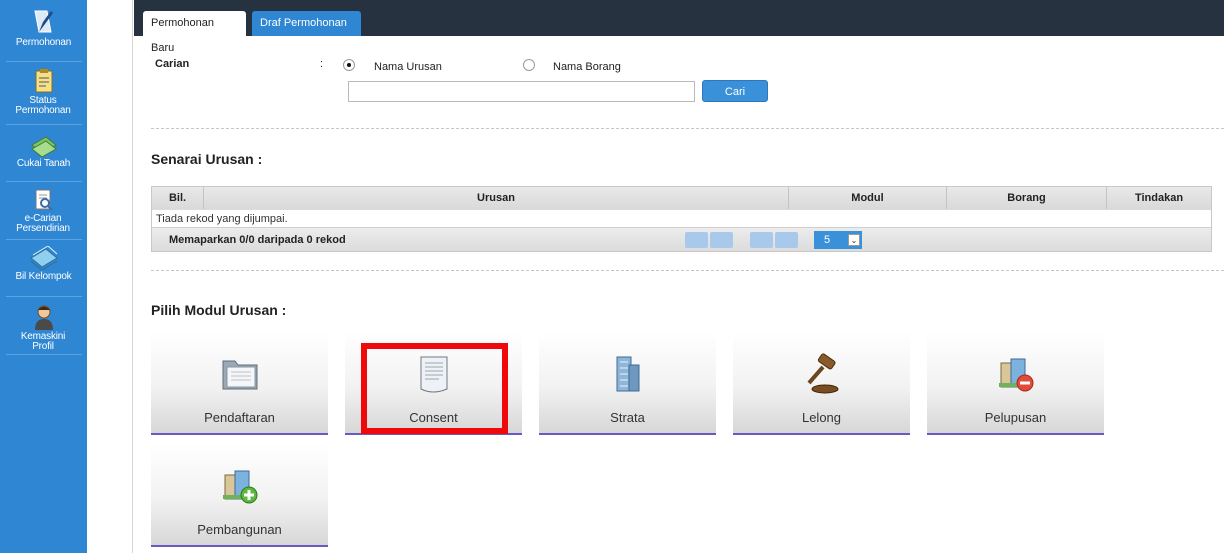 This screenshot has height=553, width=1224. Describe the element at coordinates (178, 198) in the screenshot. I see `column-header-bil: Bil.` at that location.